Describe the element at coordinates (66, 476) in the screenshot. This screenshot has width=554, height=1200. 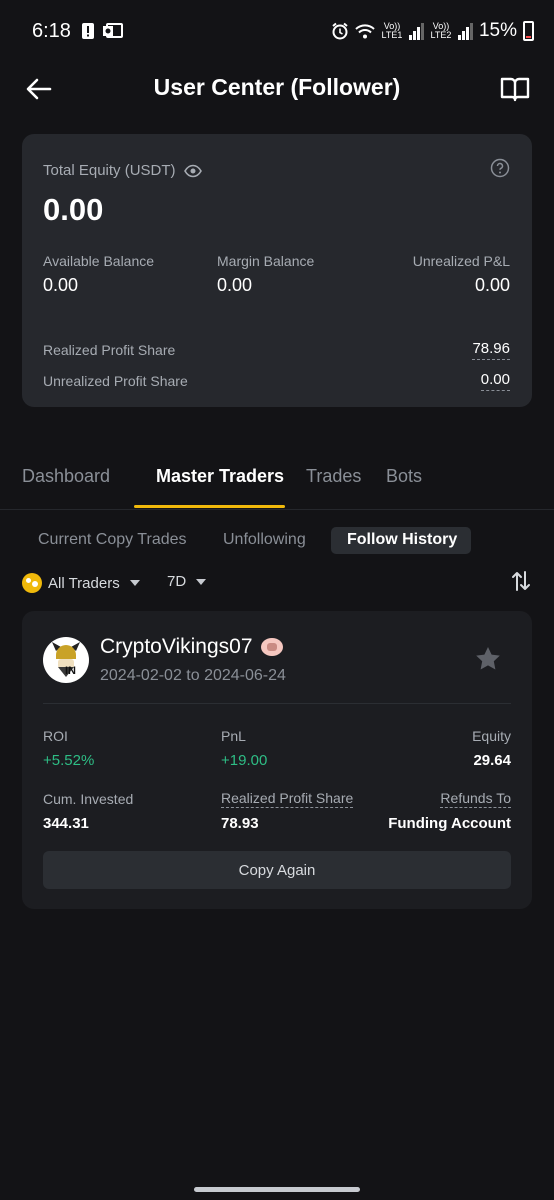
I see `tab-dashboard: Dashboard` at that location.